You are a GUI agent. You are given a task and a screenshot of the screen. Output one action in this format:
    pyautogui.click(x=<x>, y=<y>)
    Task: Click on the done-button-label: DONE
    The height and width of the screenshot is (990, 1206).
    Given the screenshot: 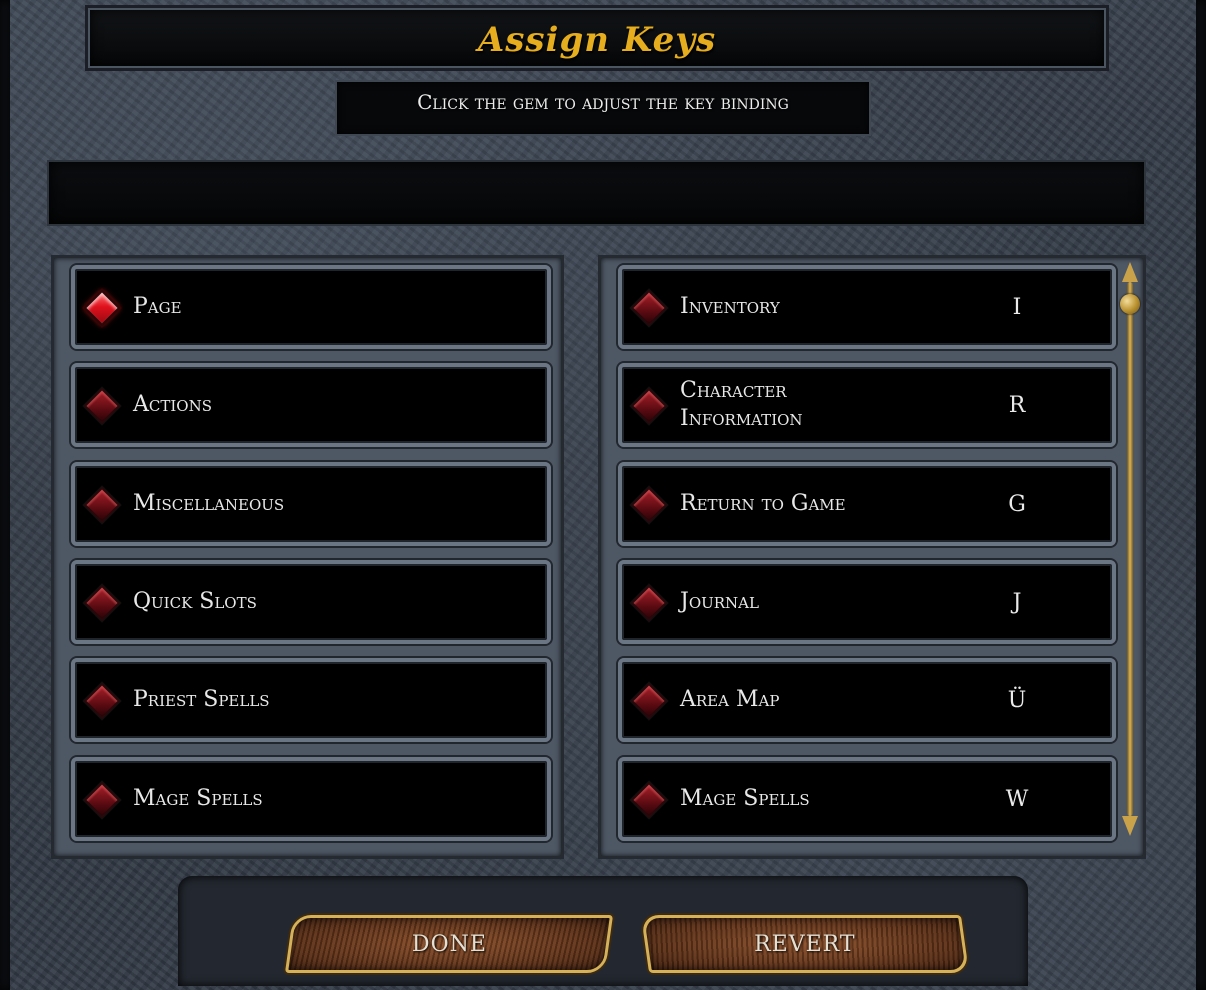 What is the action you would take?
    pyautogui.click(x=449, y=944)
    